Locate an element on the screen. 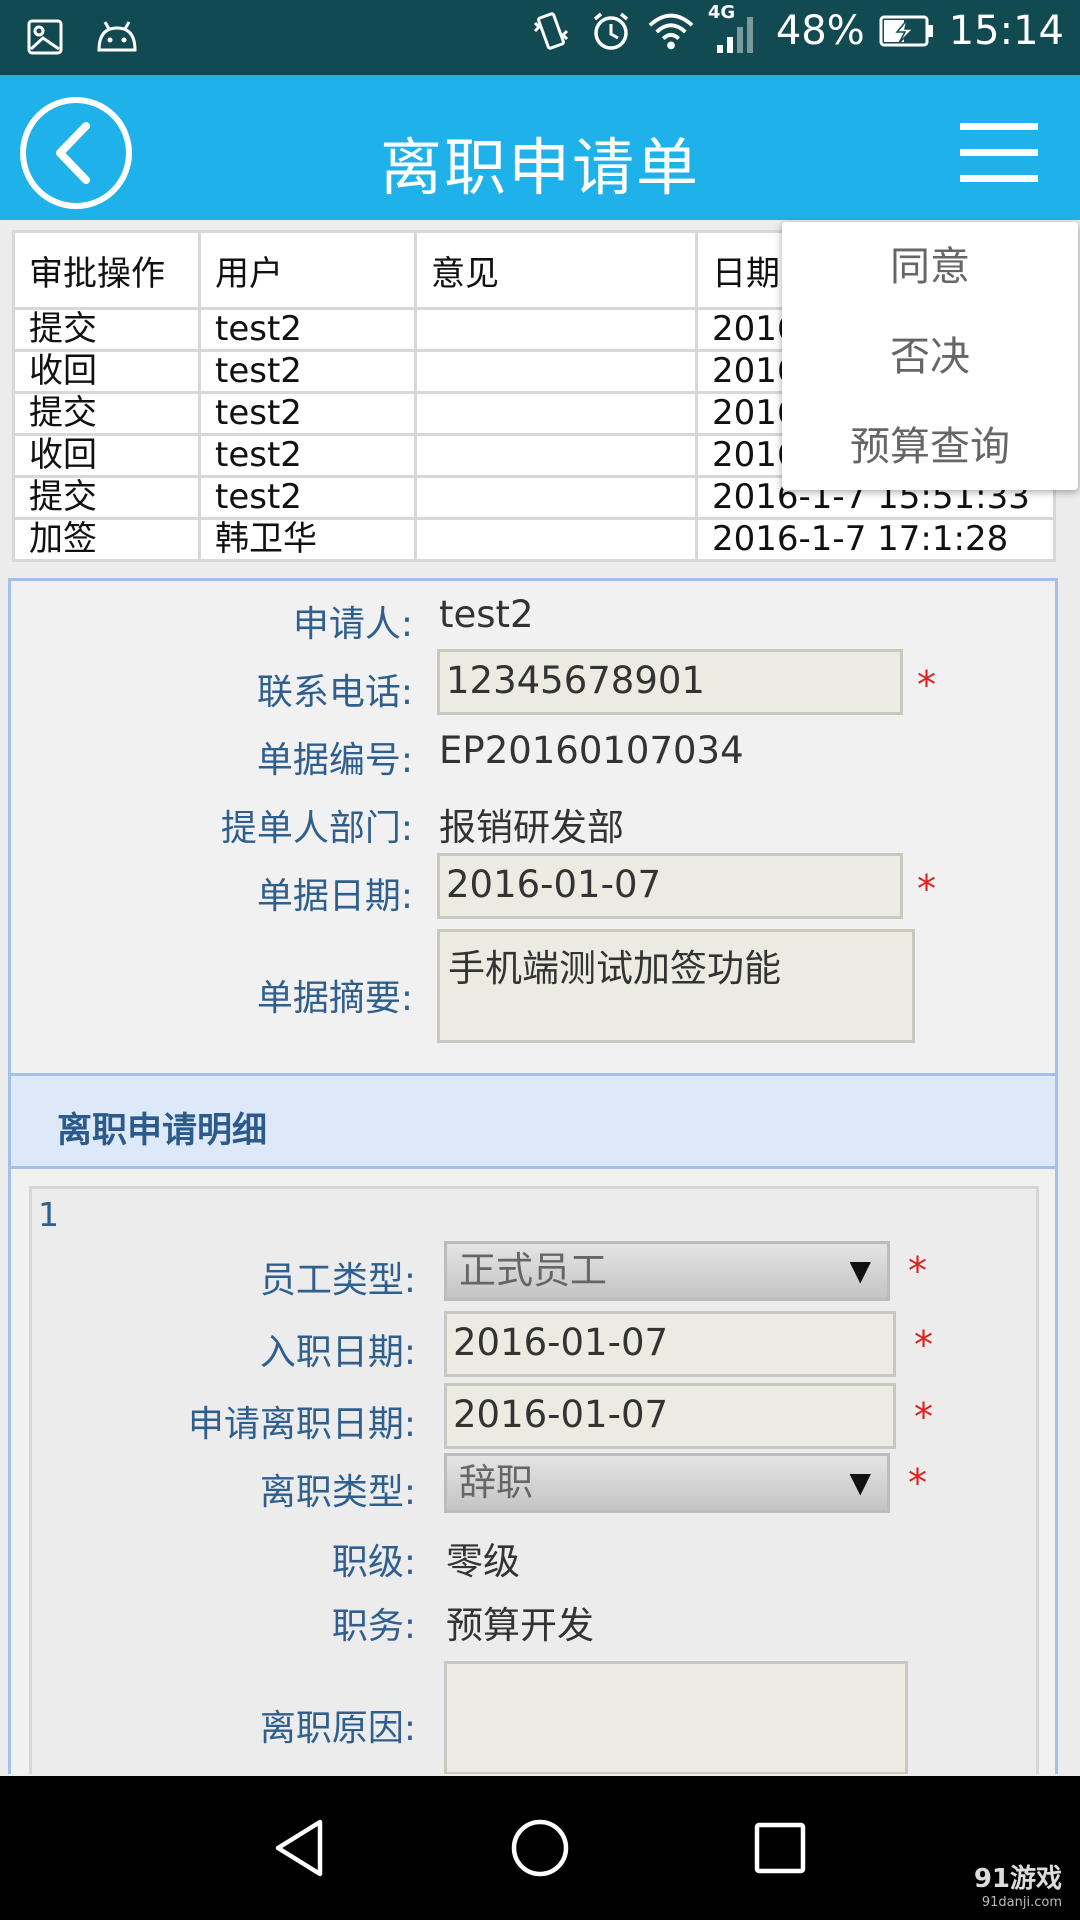 This screenshot has width=1080, height=1920. watermark: 91游戏 91danji.com is located at coordinates (1018, 1884).